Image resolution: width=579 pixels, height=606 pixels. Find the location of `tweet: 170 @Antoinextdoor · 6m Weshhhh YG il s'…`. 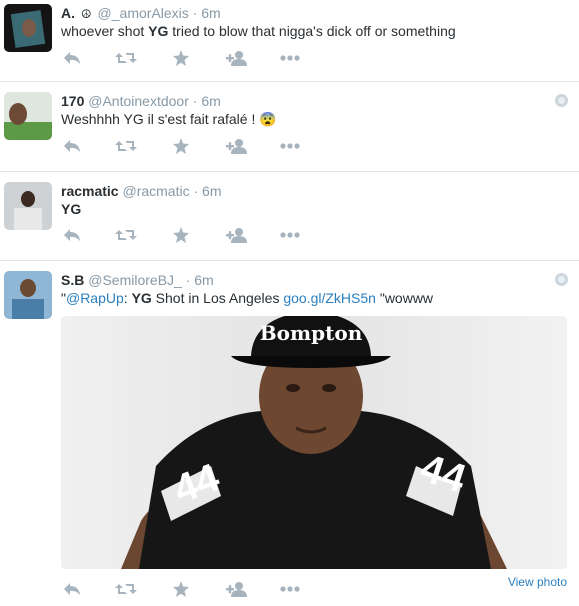

tweet: 170 @Antoinextdoor · 6m Weshhhh YG il s'… is located at coordinates (289, 127).